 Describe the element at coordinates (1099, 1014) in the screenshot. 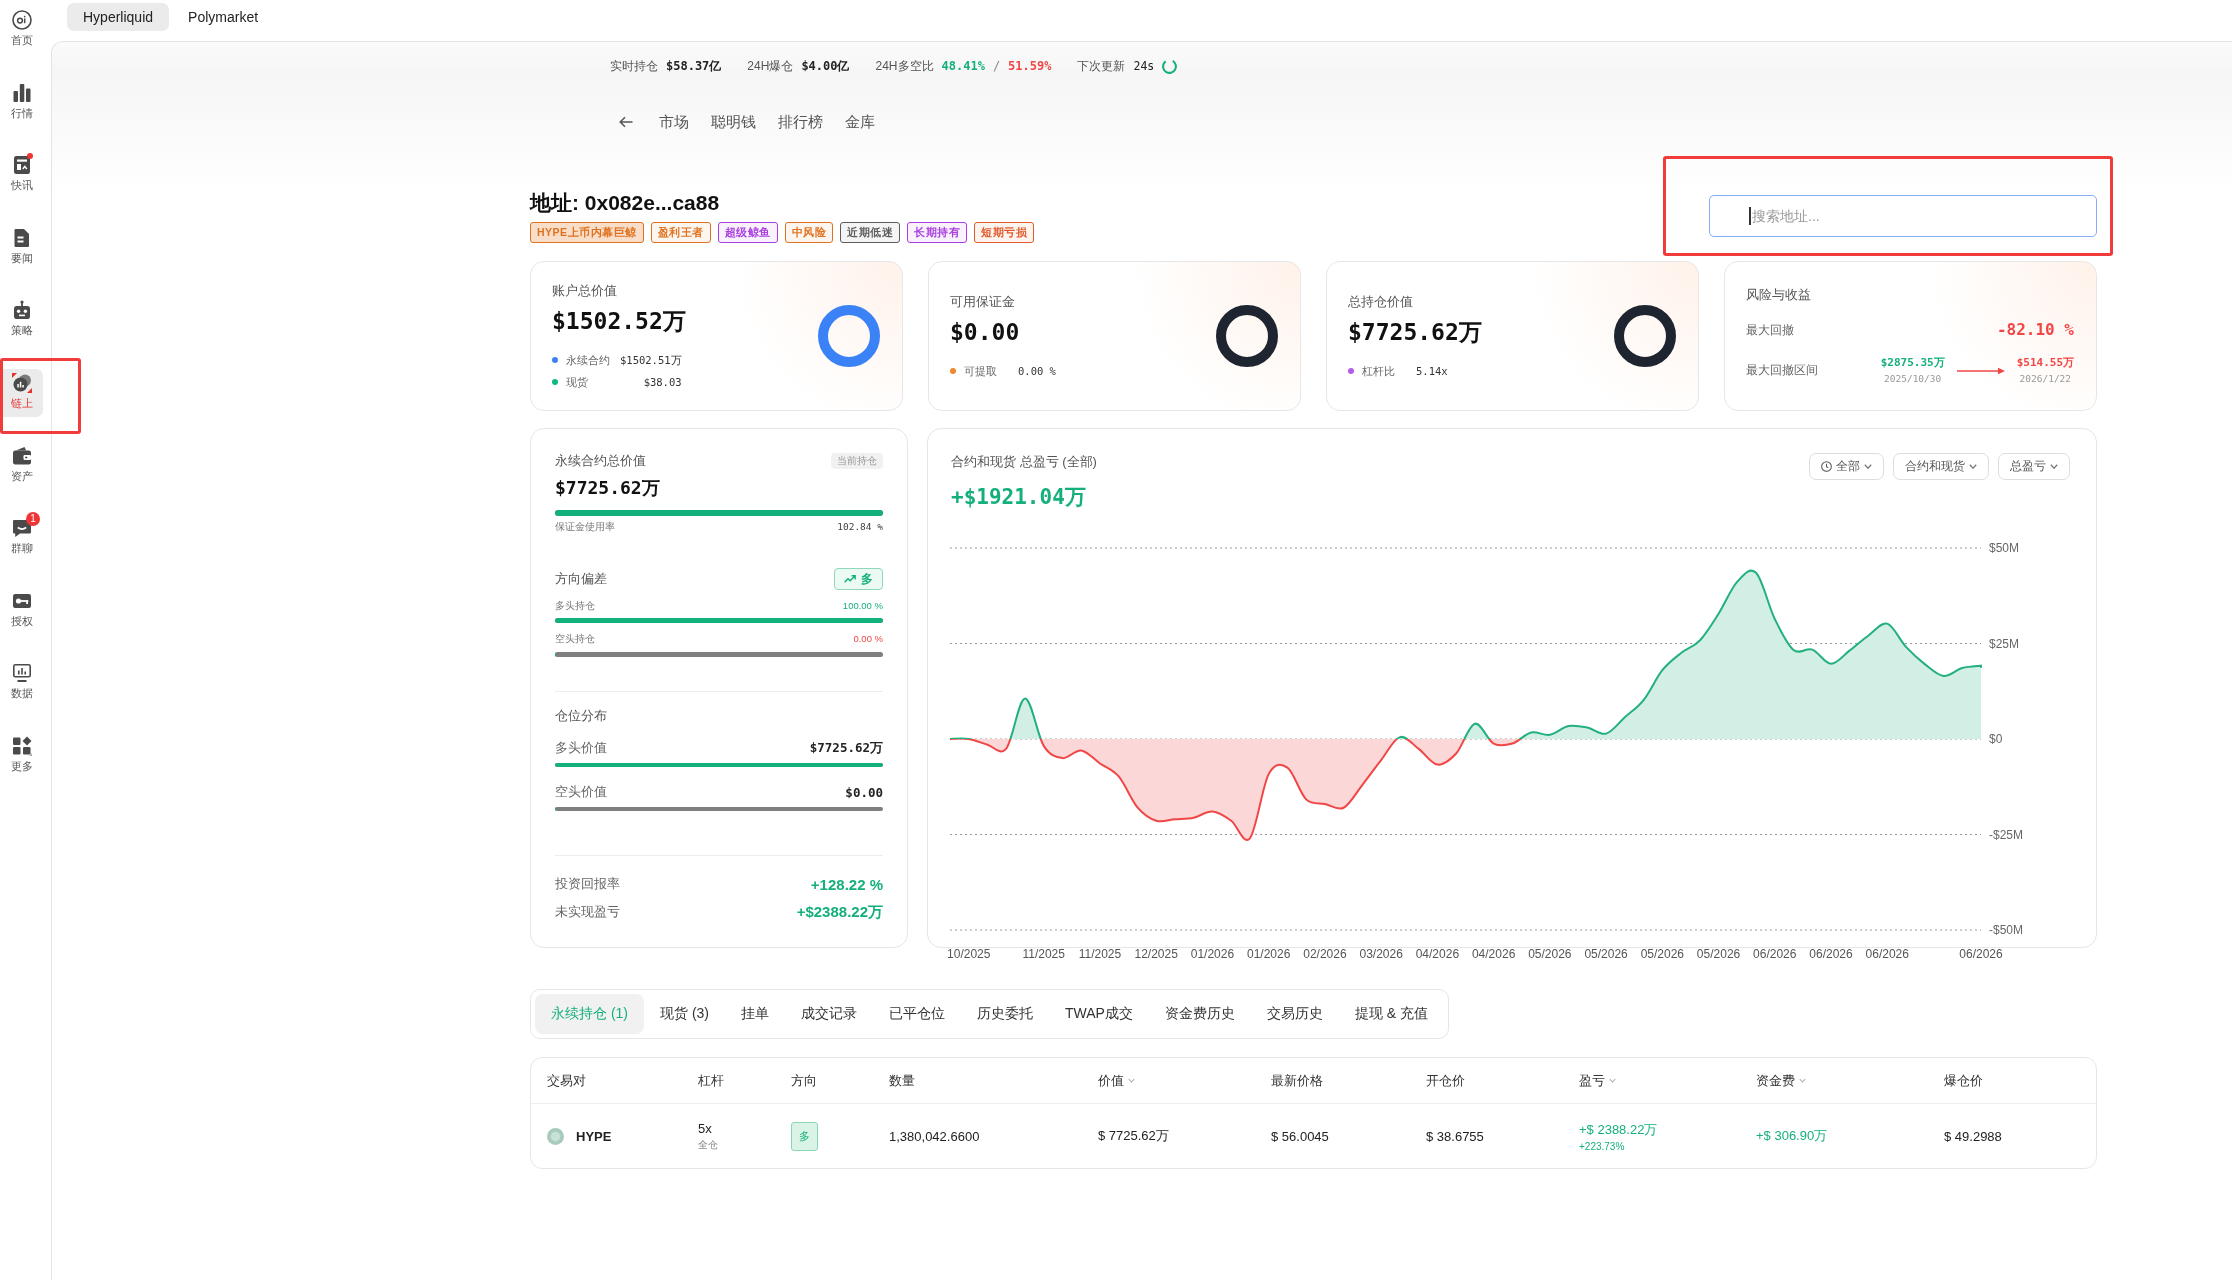

I see `position-tab: TWAP成交` at that location.